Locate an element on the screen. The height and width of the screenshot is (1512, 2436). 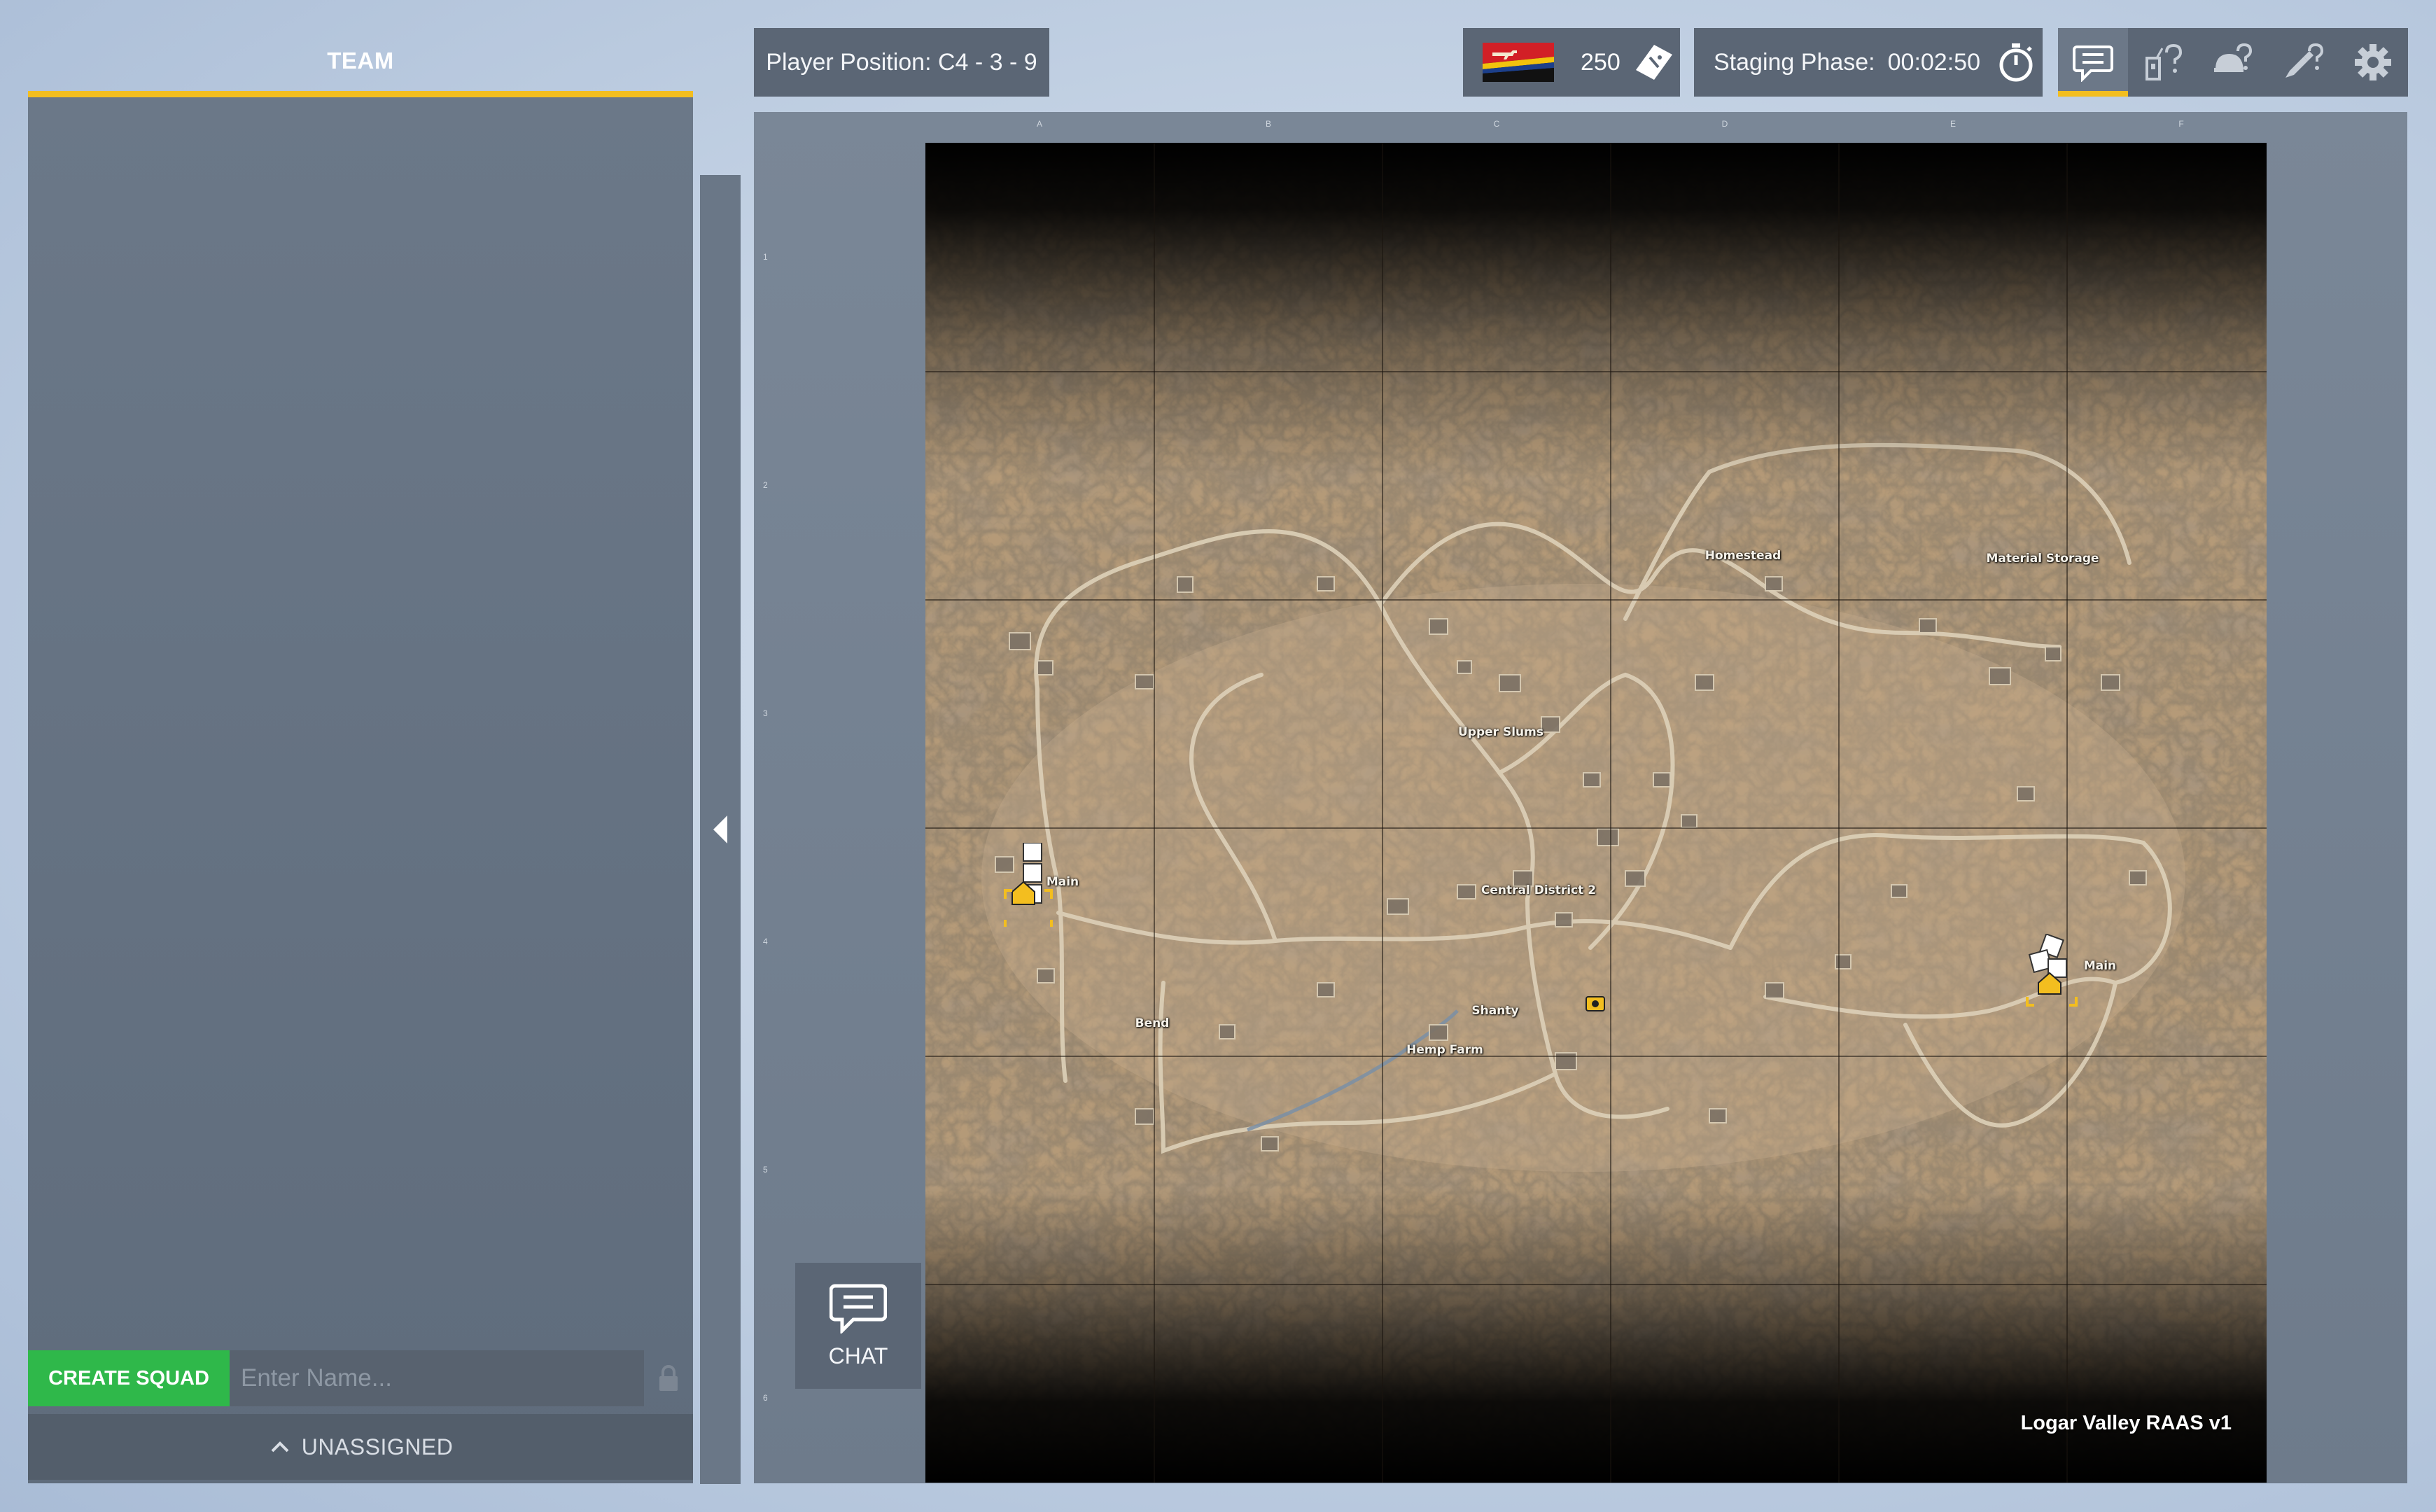
map-row-labels: 1 2 3 4 5 6 is located at coordinates (770, 813).